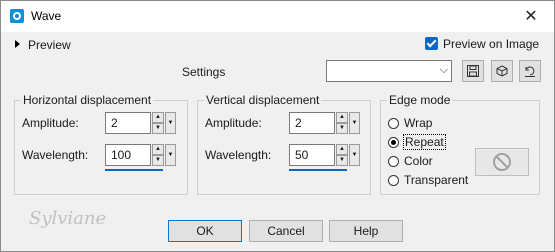 The width and height of the screenshot is (555, 252). I want to click on preset-dropdown: ⌵, so click(389, 71).